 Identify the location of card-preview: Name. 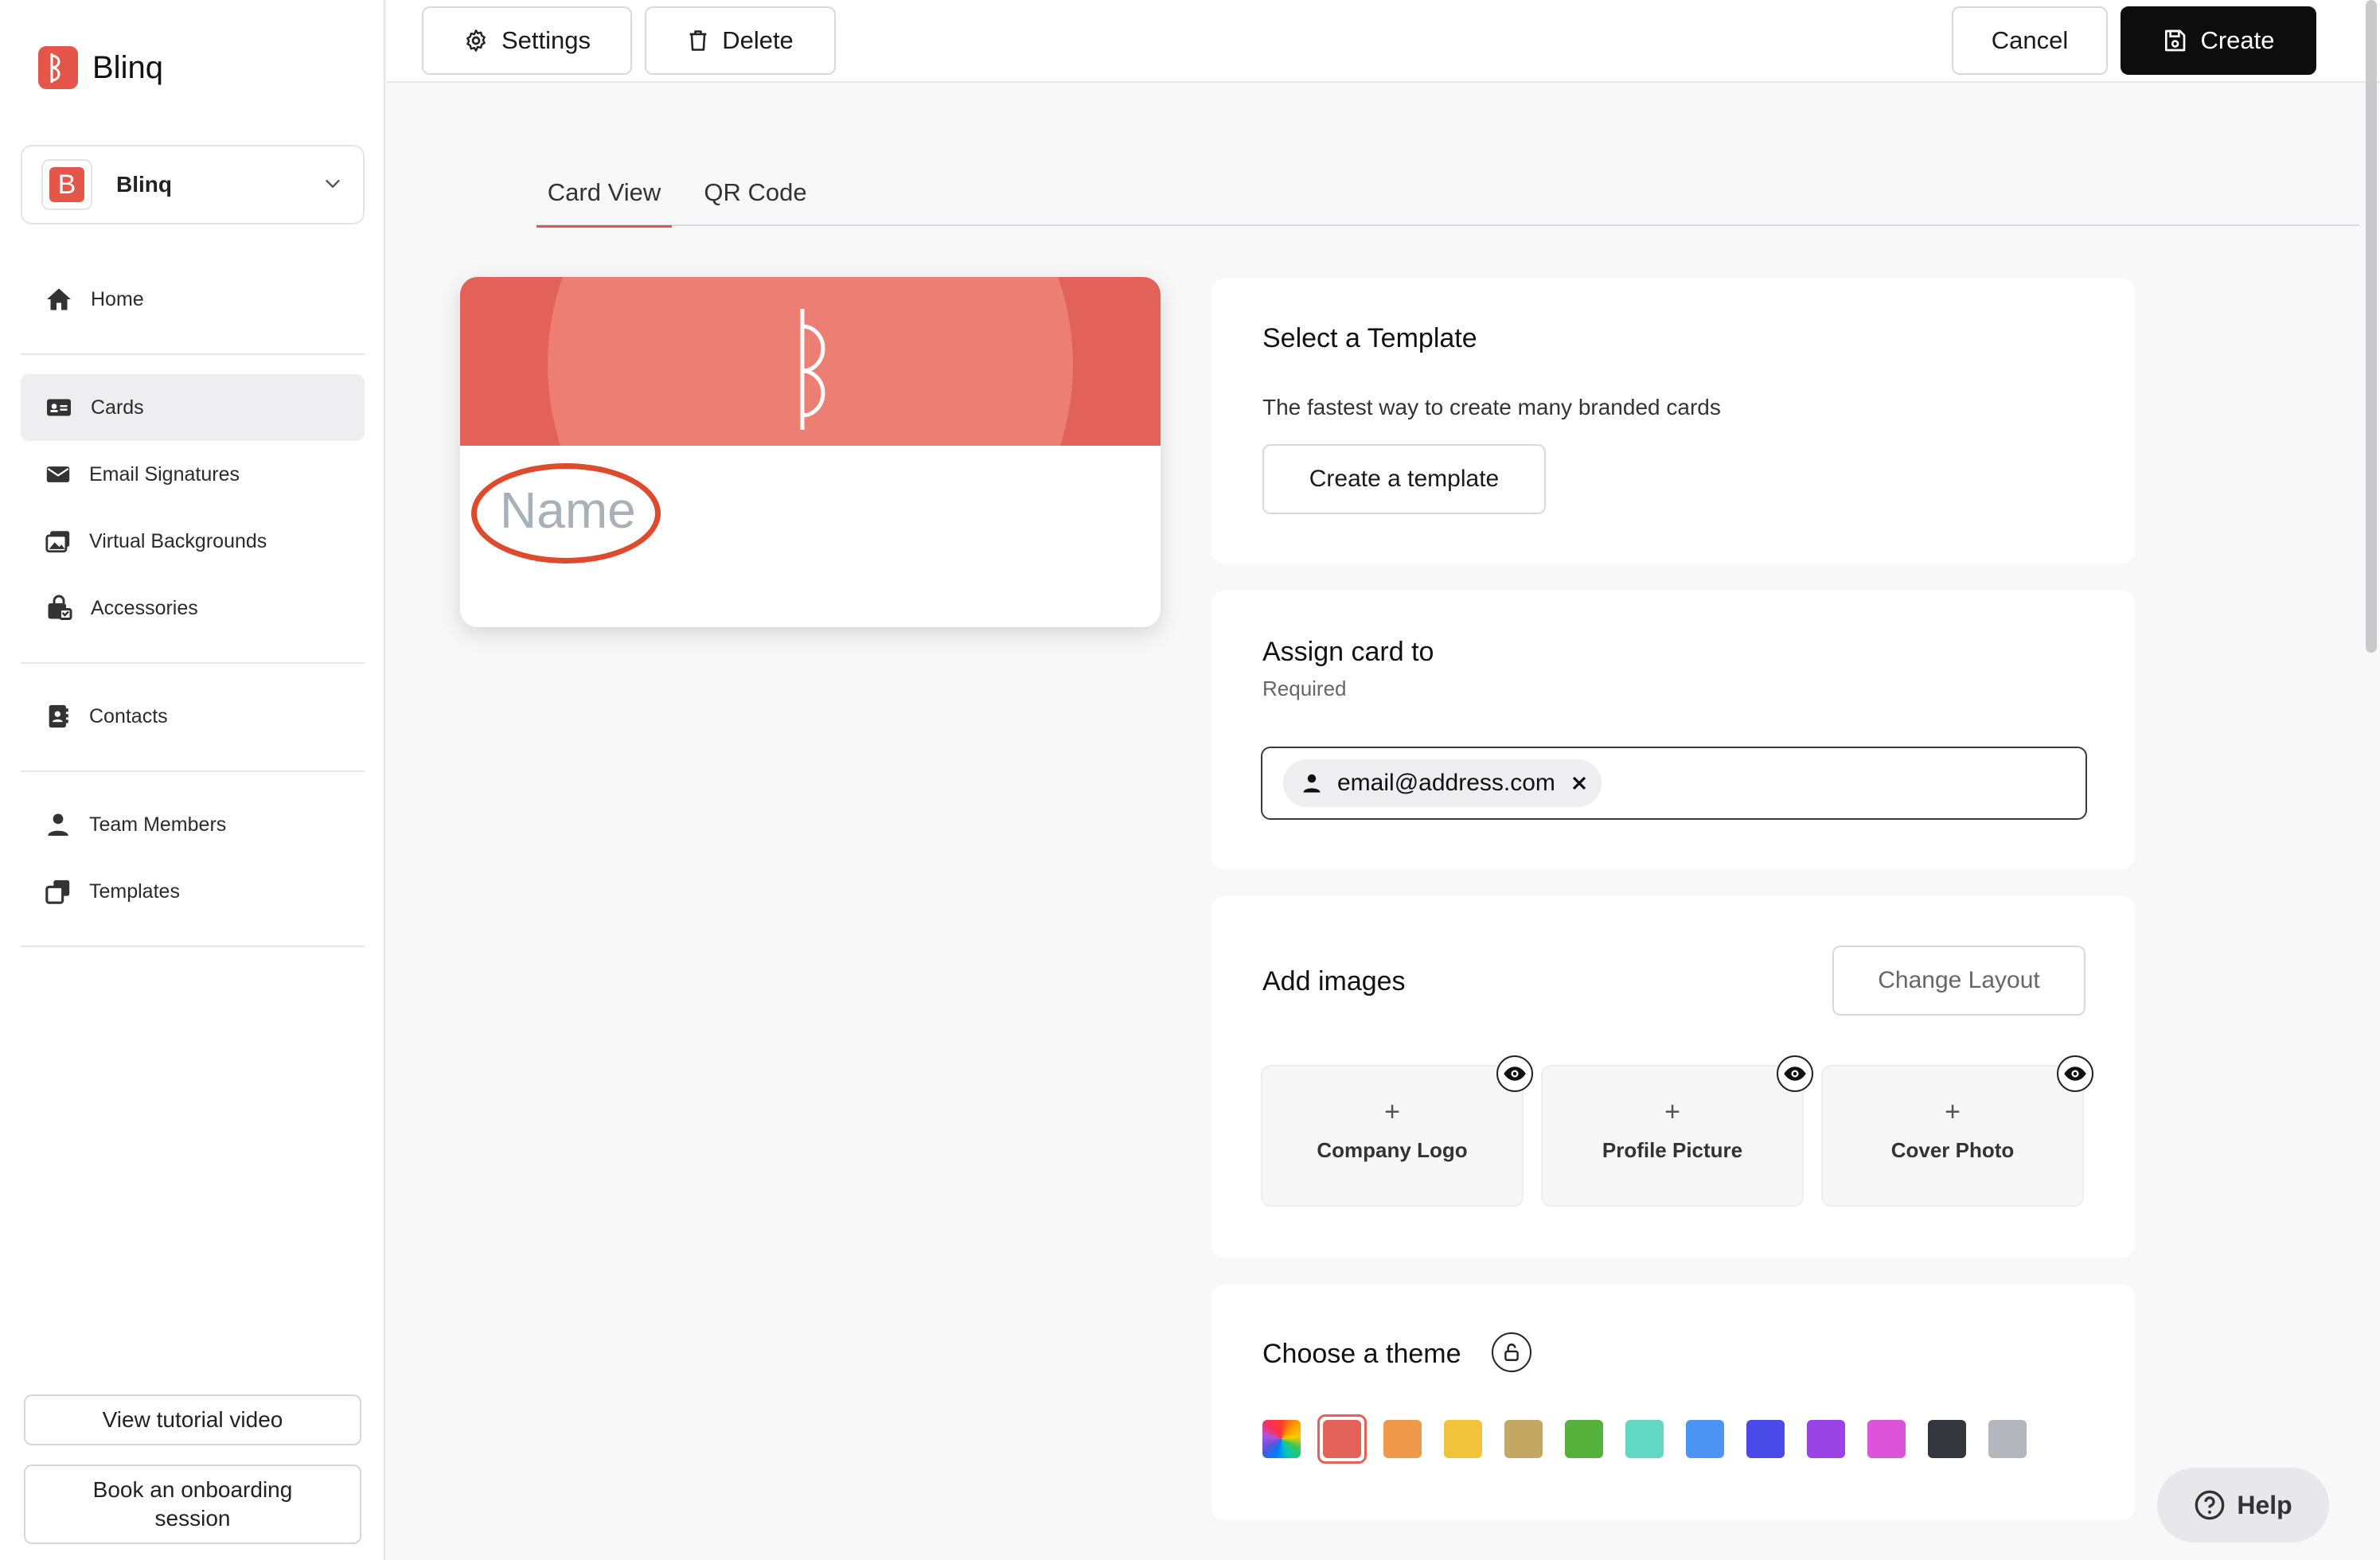
(810, 452).